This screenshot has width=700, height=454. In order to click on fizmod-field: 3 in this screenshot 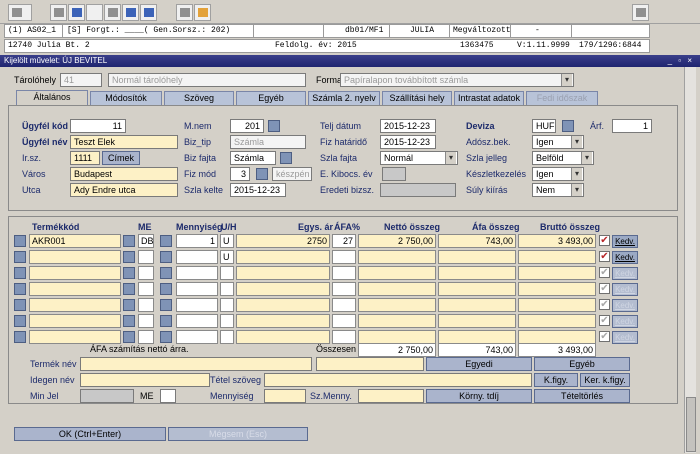, I will do `click(240, 174)`.